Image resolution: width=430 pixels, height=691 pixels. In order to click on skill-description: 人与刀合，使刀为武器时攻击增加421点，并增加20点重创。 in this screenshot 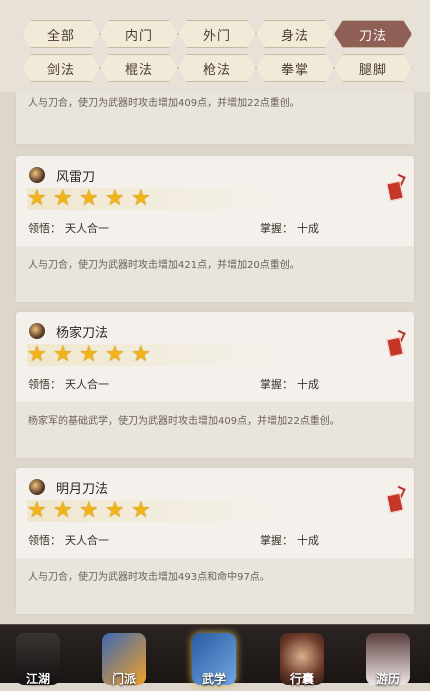, I will do `click(215, 274)`.